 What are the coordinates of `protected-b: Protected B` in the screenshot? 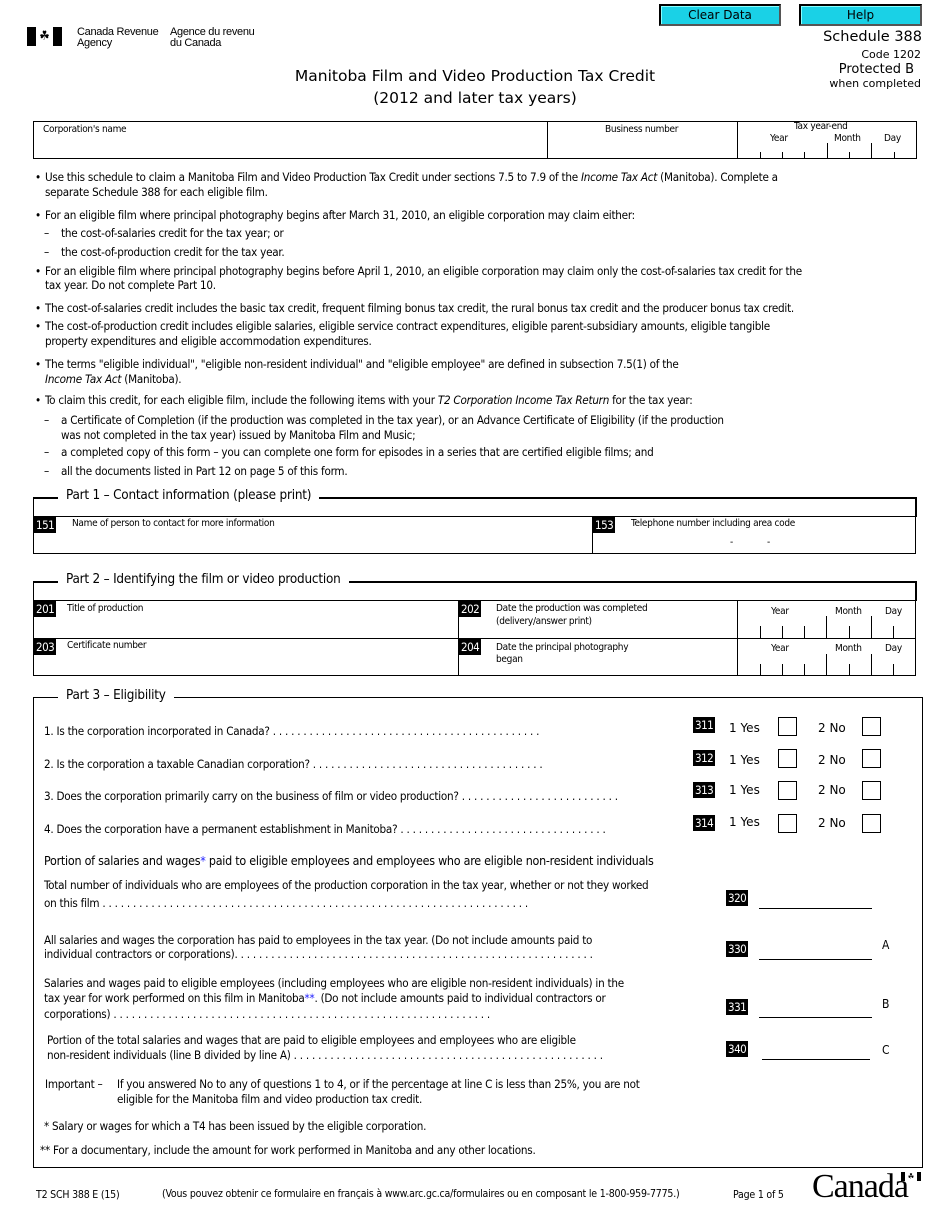 It's located at (876, 69).